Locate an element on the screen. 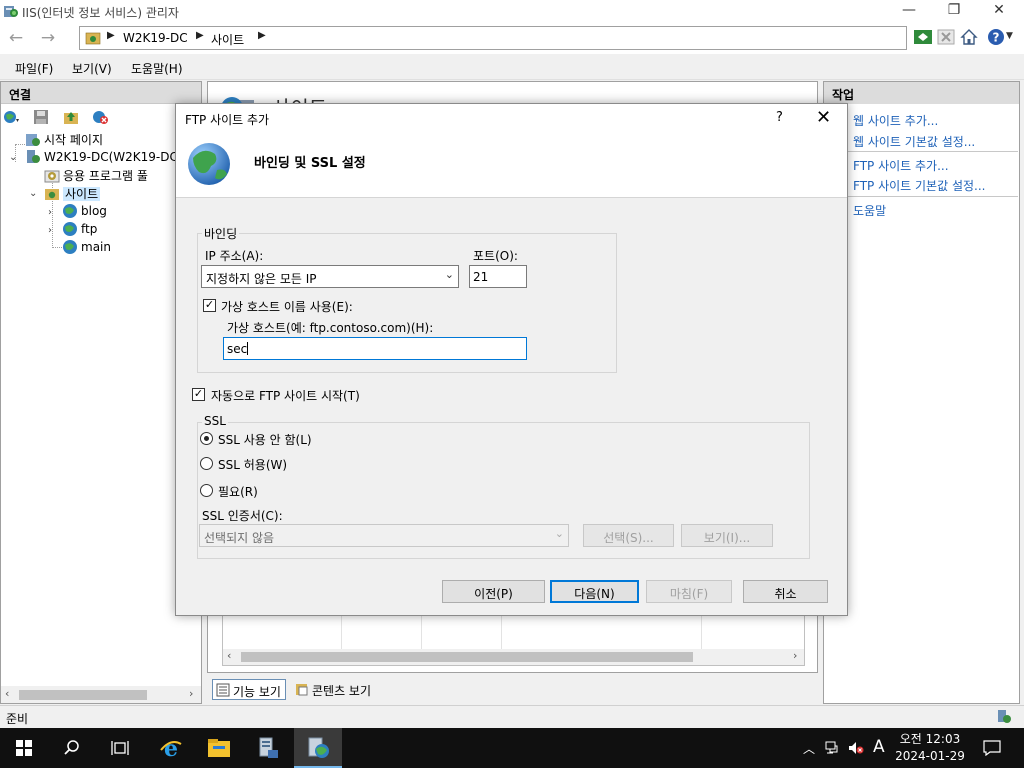  network-icon is located at coordinates (833, 748).